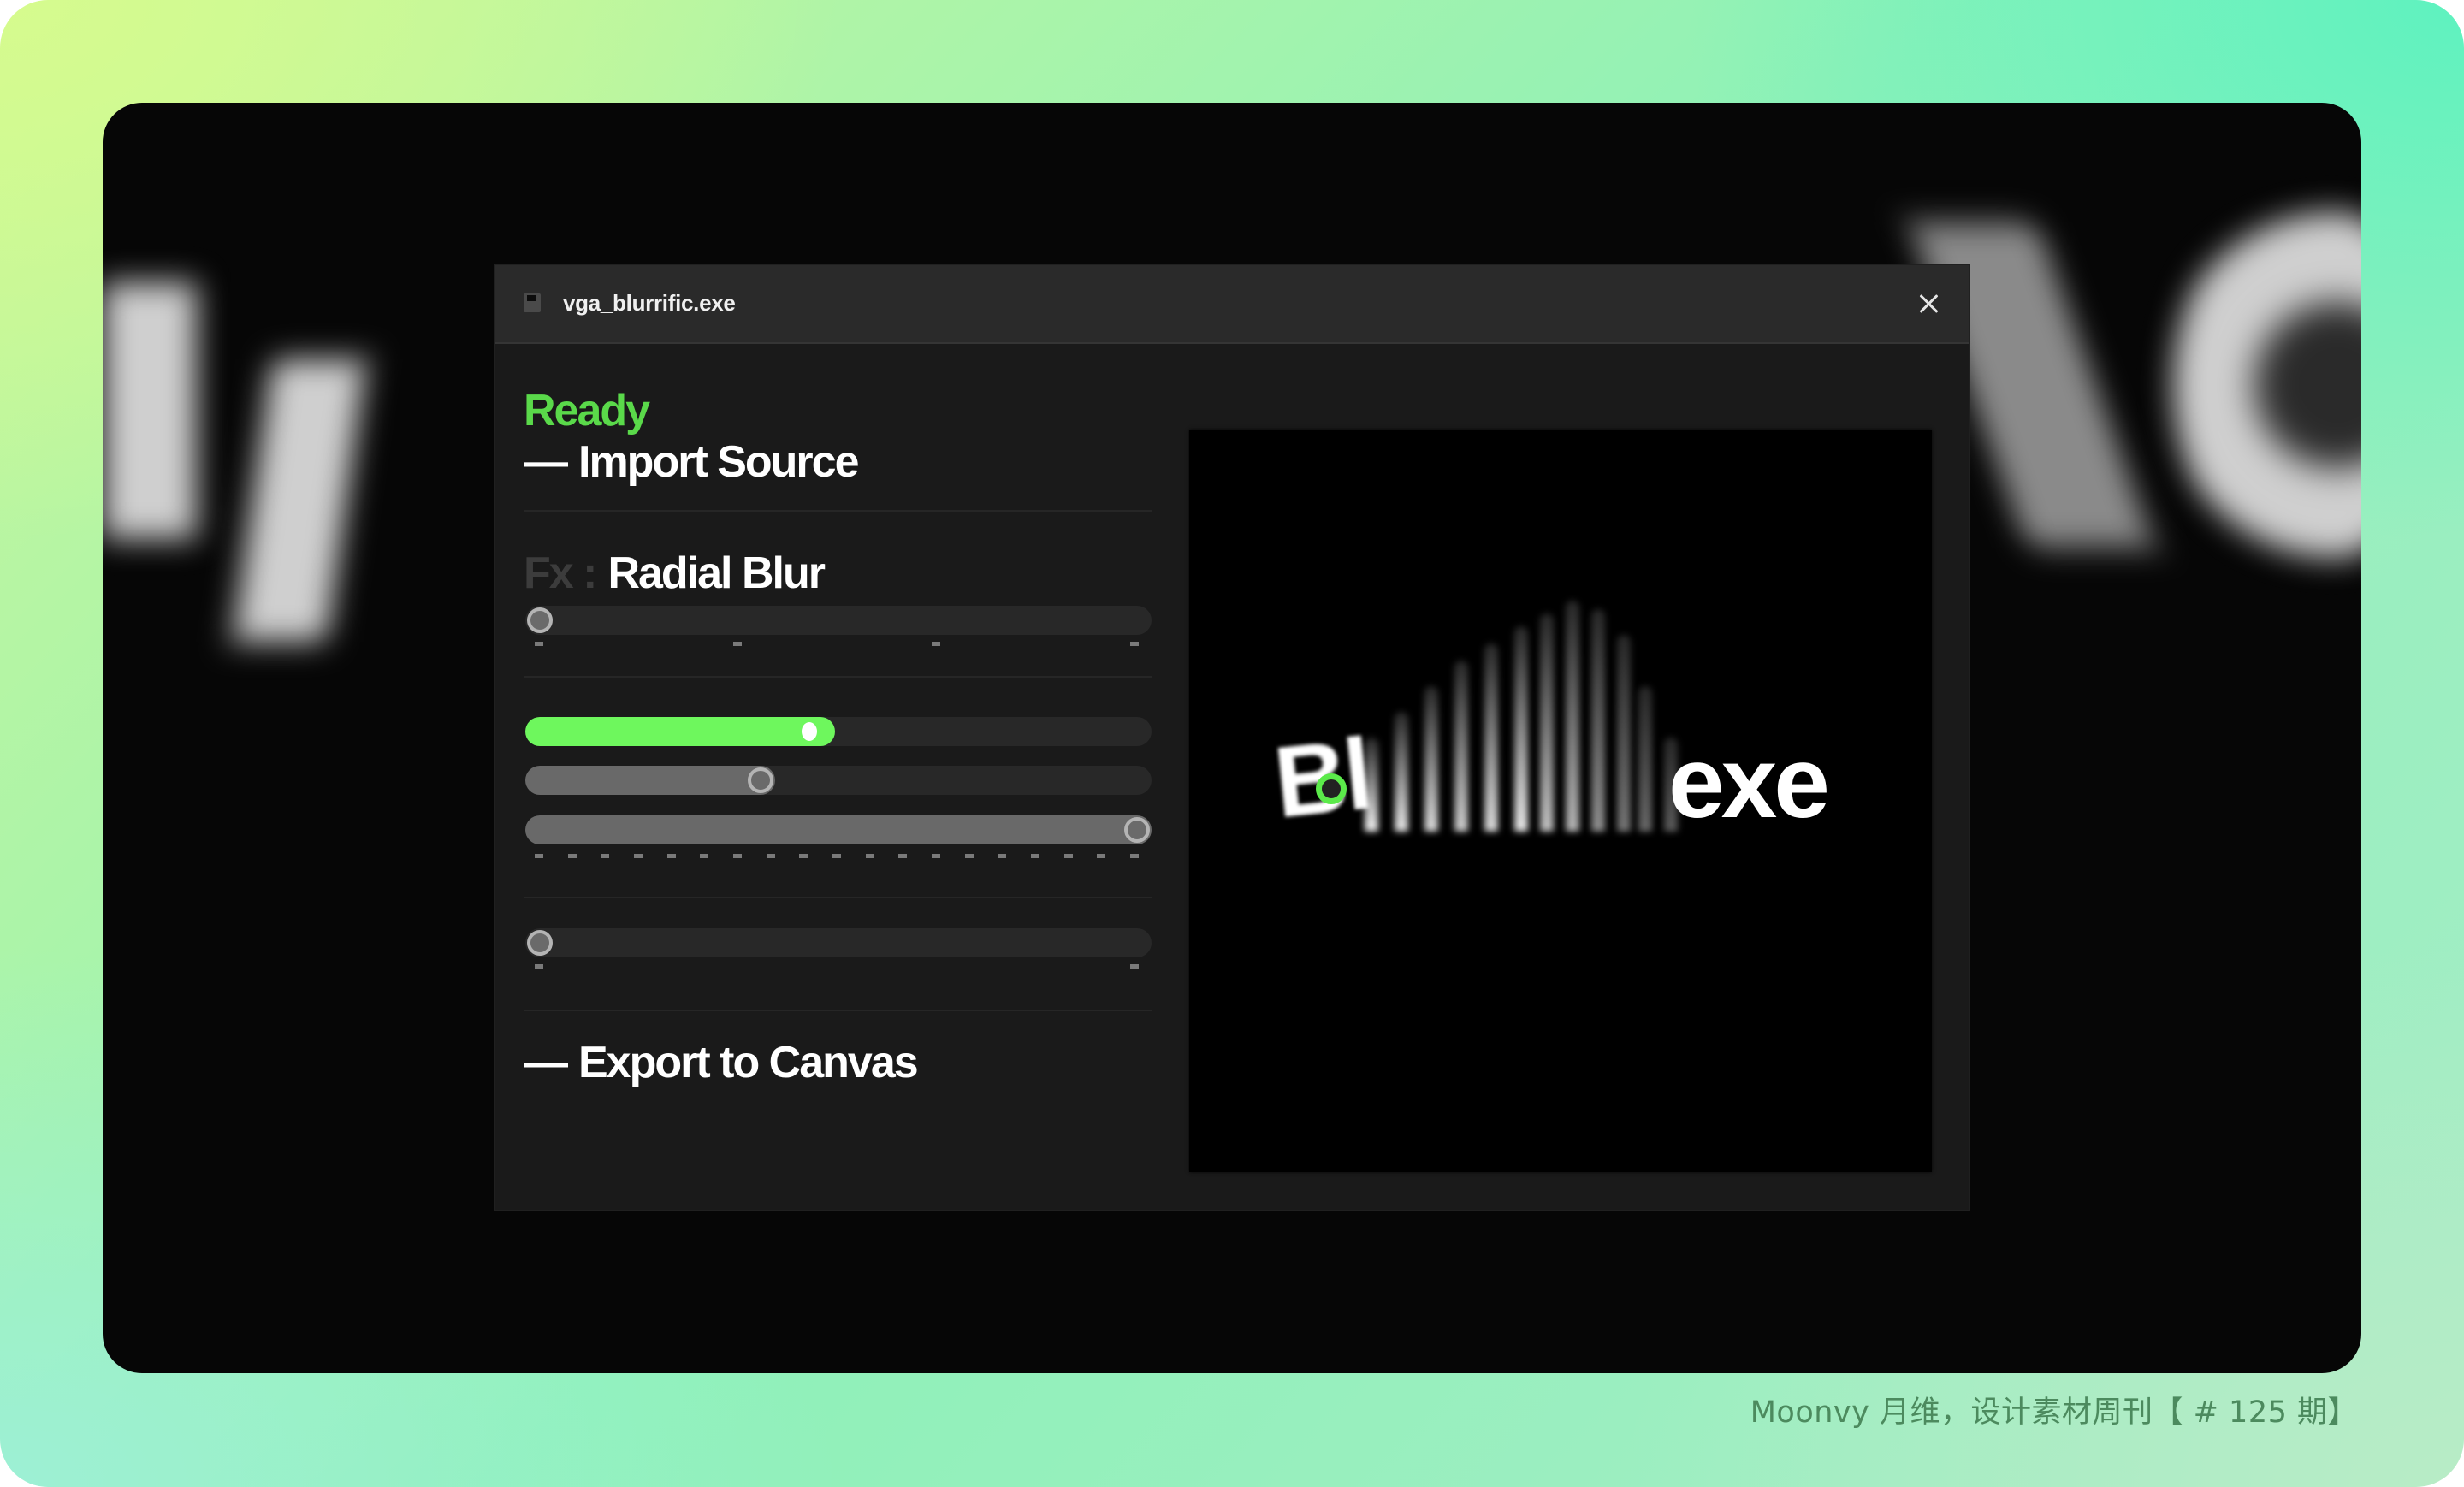  What do you see at coordinates (560, 573) in the screenshot?
I see `fx-prefix: Fx :` at bounding box center [560, 573].